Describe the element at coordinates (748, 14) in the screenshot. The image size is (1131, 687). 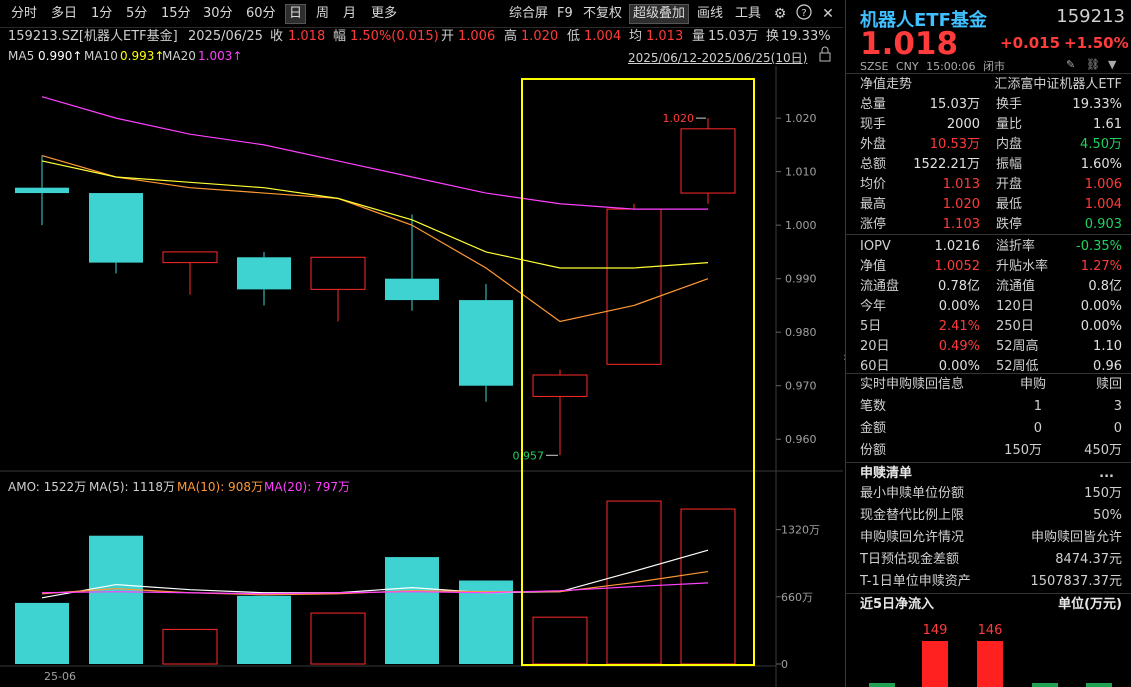
I see `tools-button: 工具` at that location.